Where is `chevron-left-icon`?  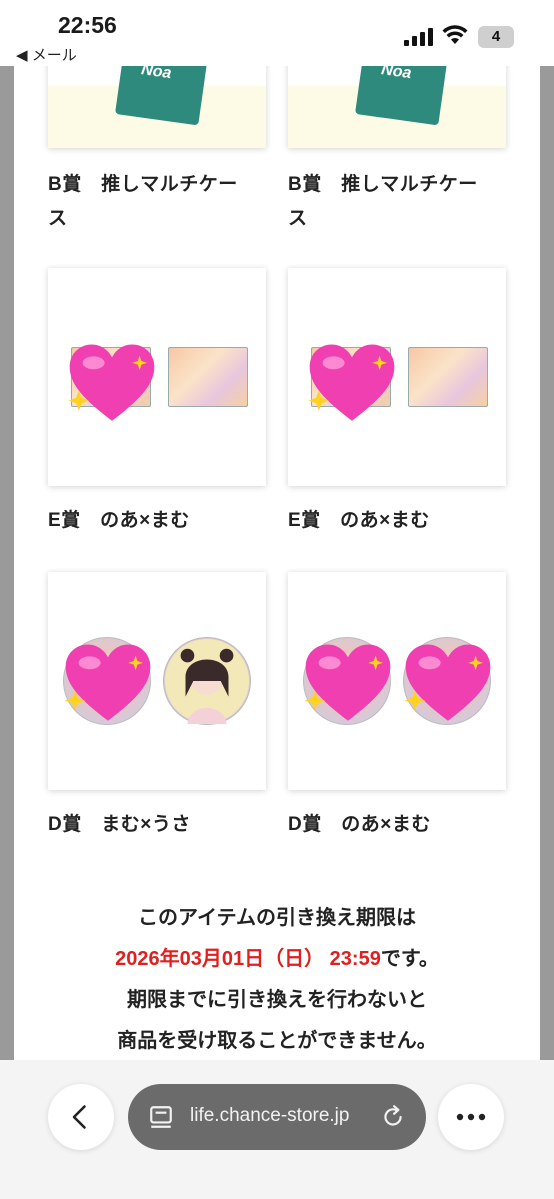 chevron-left-icon is located at coordinates (79, 1117).